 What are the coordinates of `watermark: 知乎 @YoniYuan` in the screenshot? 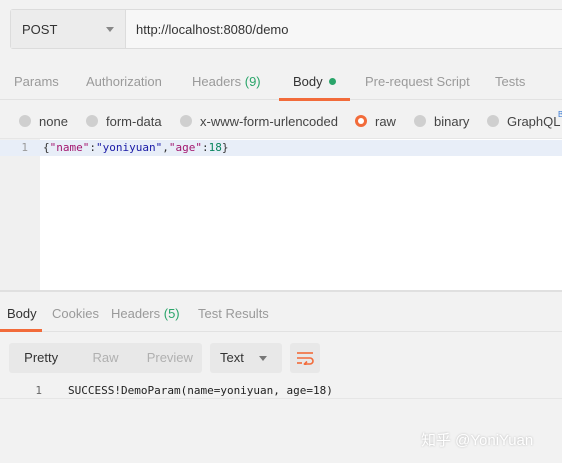 It's located at (477, 440).